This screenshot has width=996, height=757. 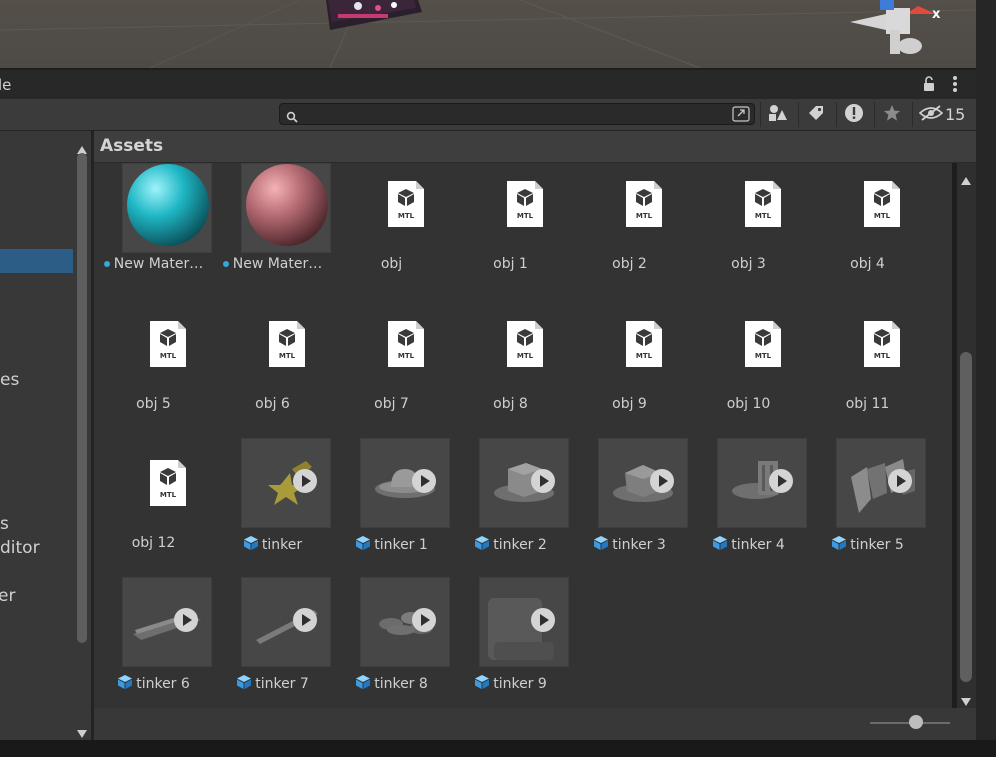 I want to click on asset-item: tinker 3, so click(x=629, y=508).